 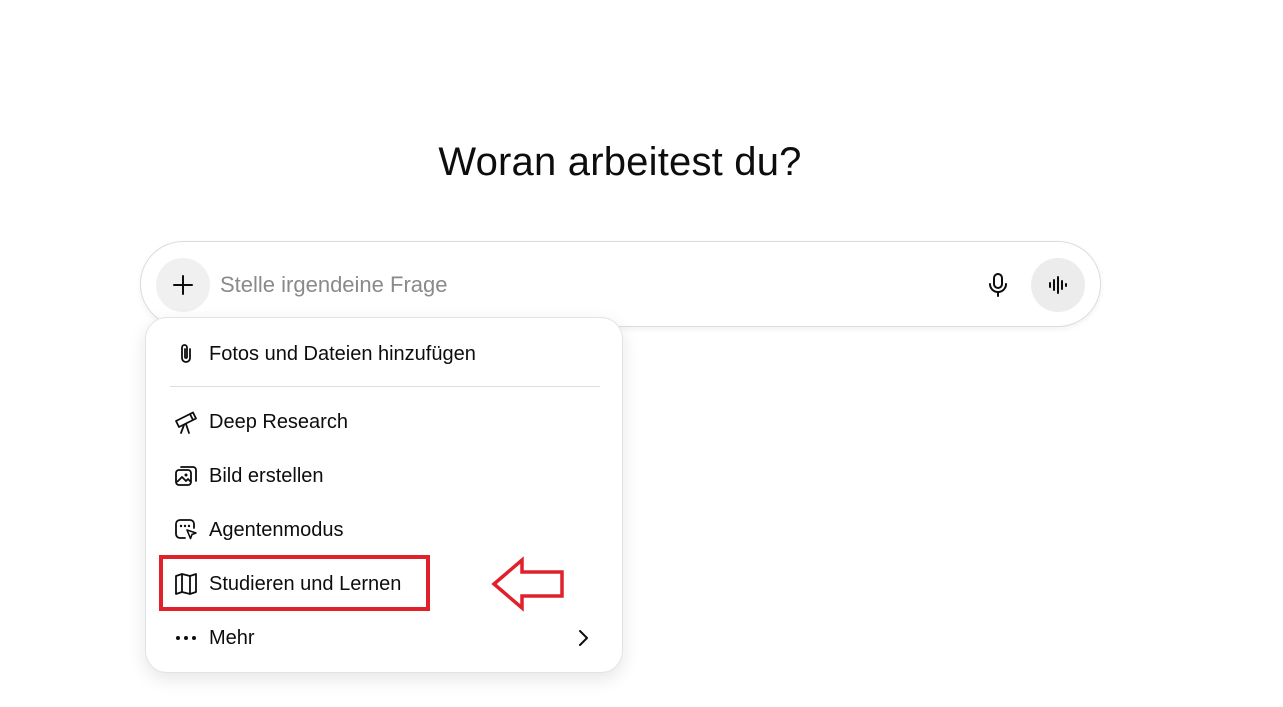 What do you see at coordinates (385, 476) in the screenshot?
I see `menu-item-create-image: Bild erstellen` at bounding box center [385, 476].